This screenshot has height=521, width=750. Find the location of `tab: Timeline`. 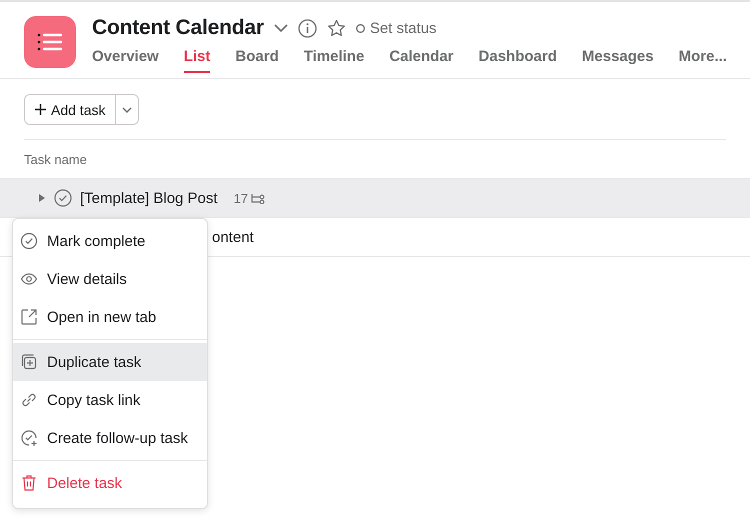

tab: Timeline is located at coordinates (334, 60).